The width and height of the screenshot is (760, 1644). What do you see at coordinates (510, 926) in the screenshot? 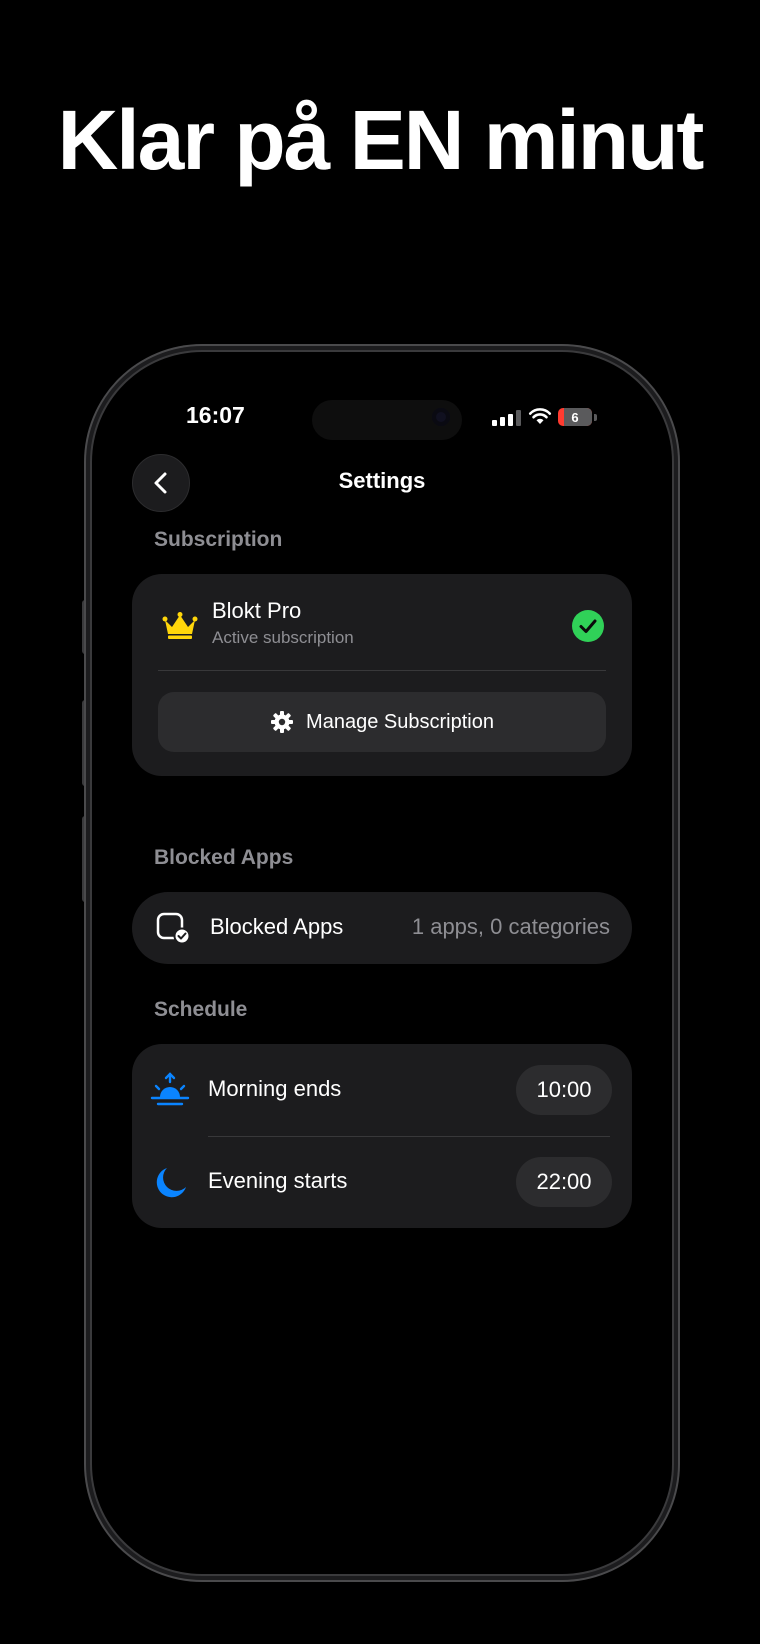
I see `blocked-apps-value: 1 apps, 0 categories` at bounding box center [510, 926].